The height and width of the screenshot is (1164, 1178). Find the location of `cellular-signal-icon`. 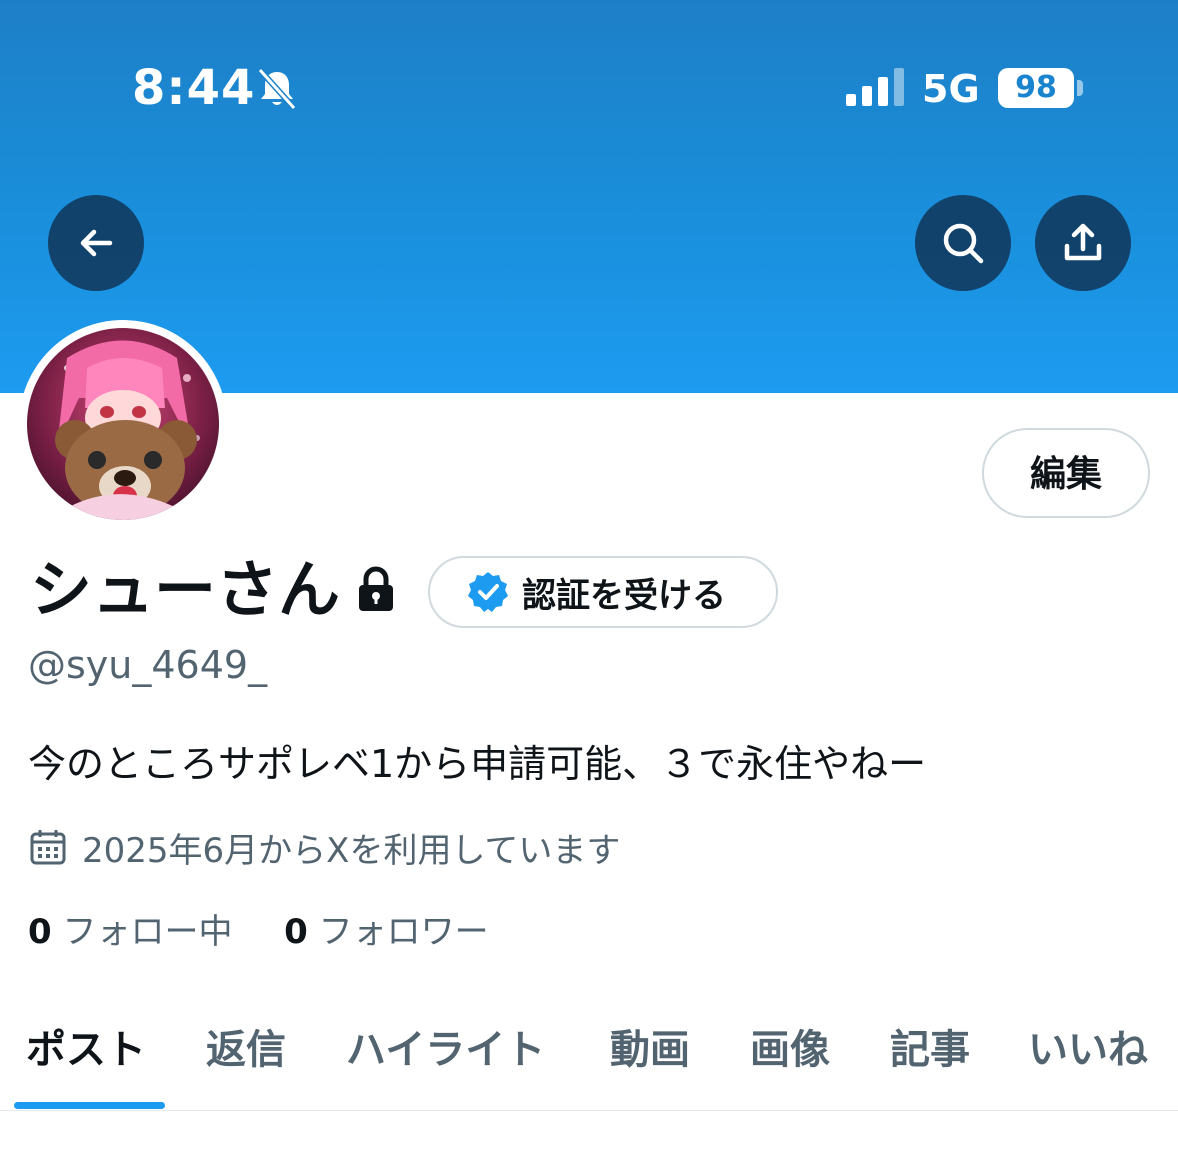

cellular-signal-icon is located at coordinates (875, 87).